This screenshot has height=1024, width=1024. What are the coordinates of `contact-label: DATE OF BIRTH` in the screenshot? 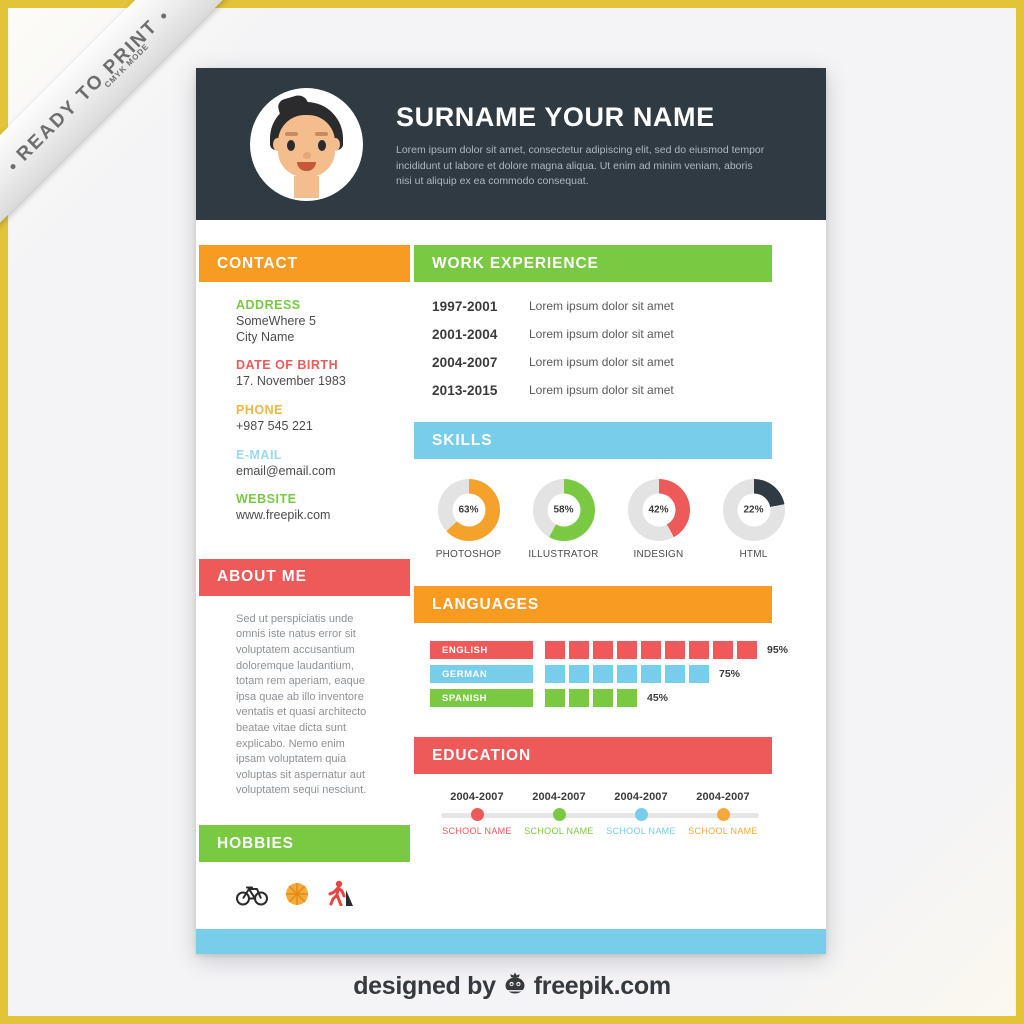 It's located at (287, 365).